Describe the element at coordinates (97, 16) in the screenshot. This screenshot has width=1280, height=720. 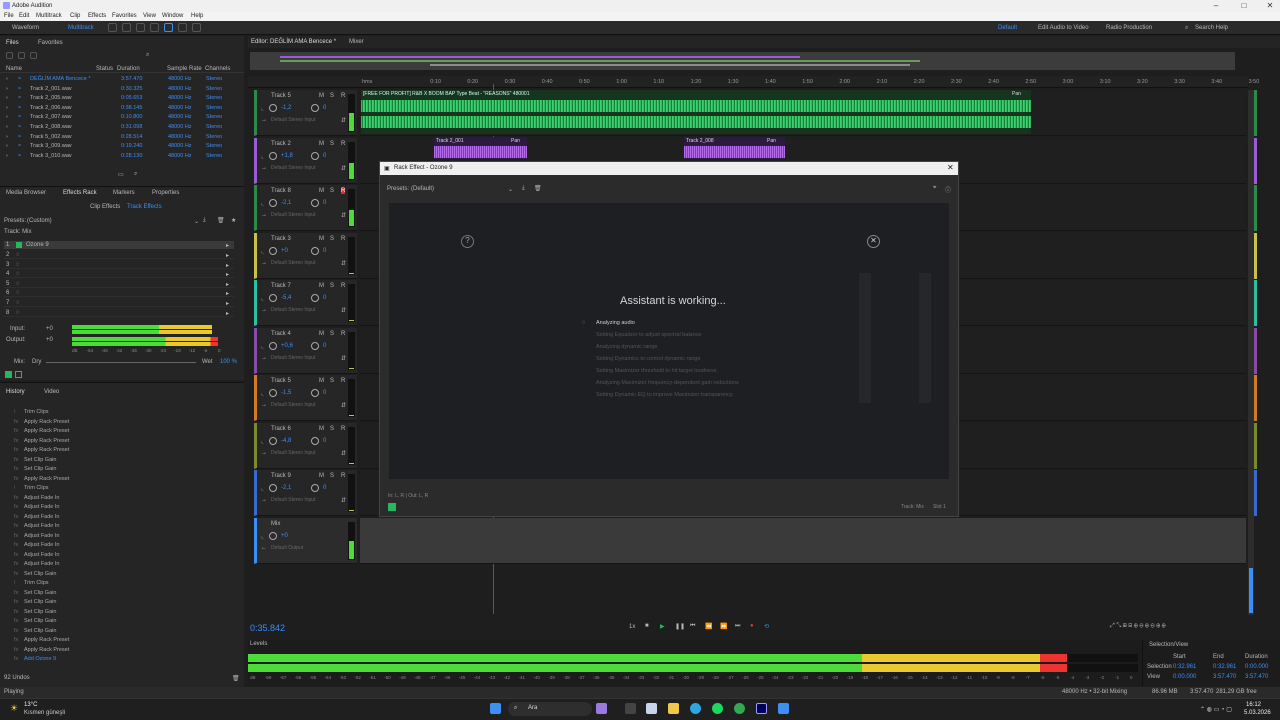
I see `menu-effects: Effects` at that location.